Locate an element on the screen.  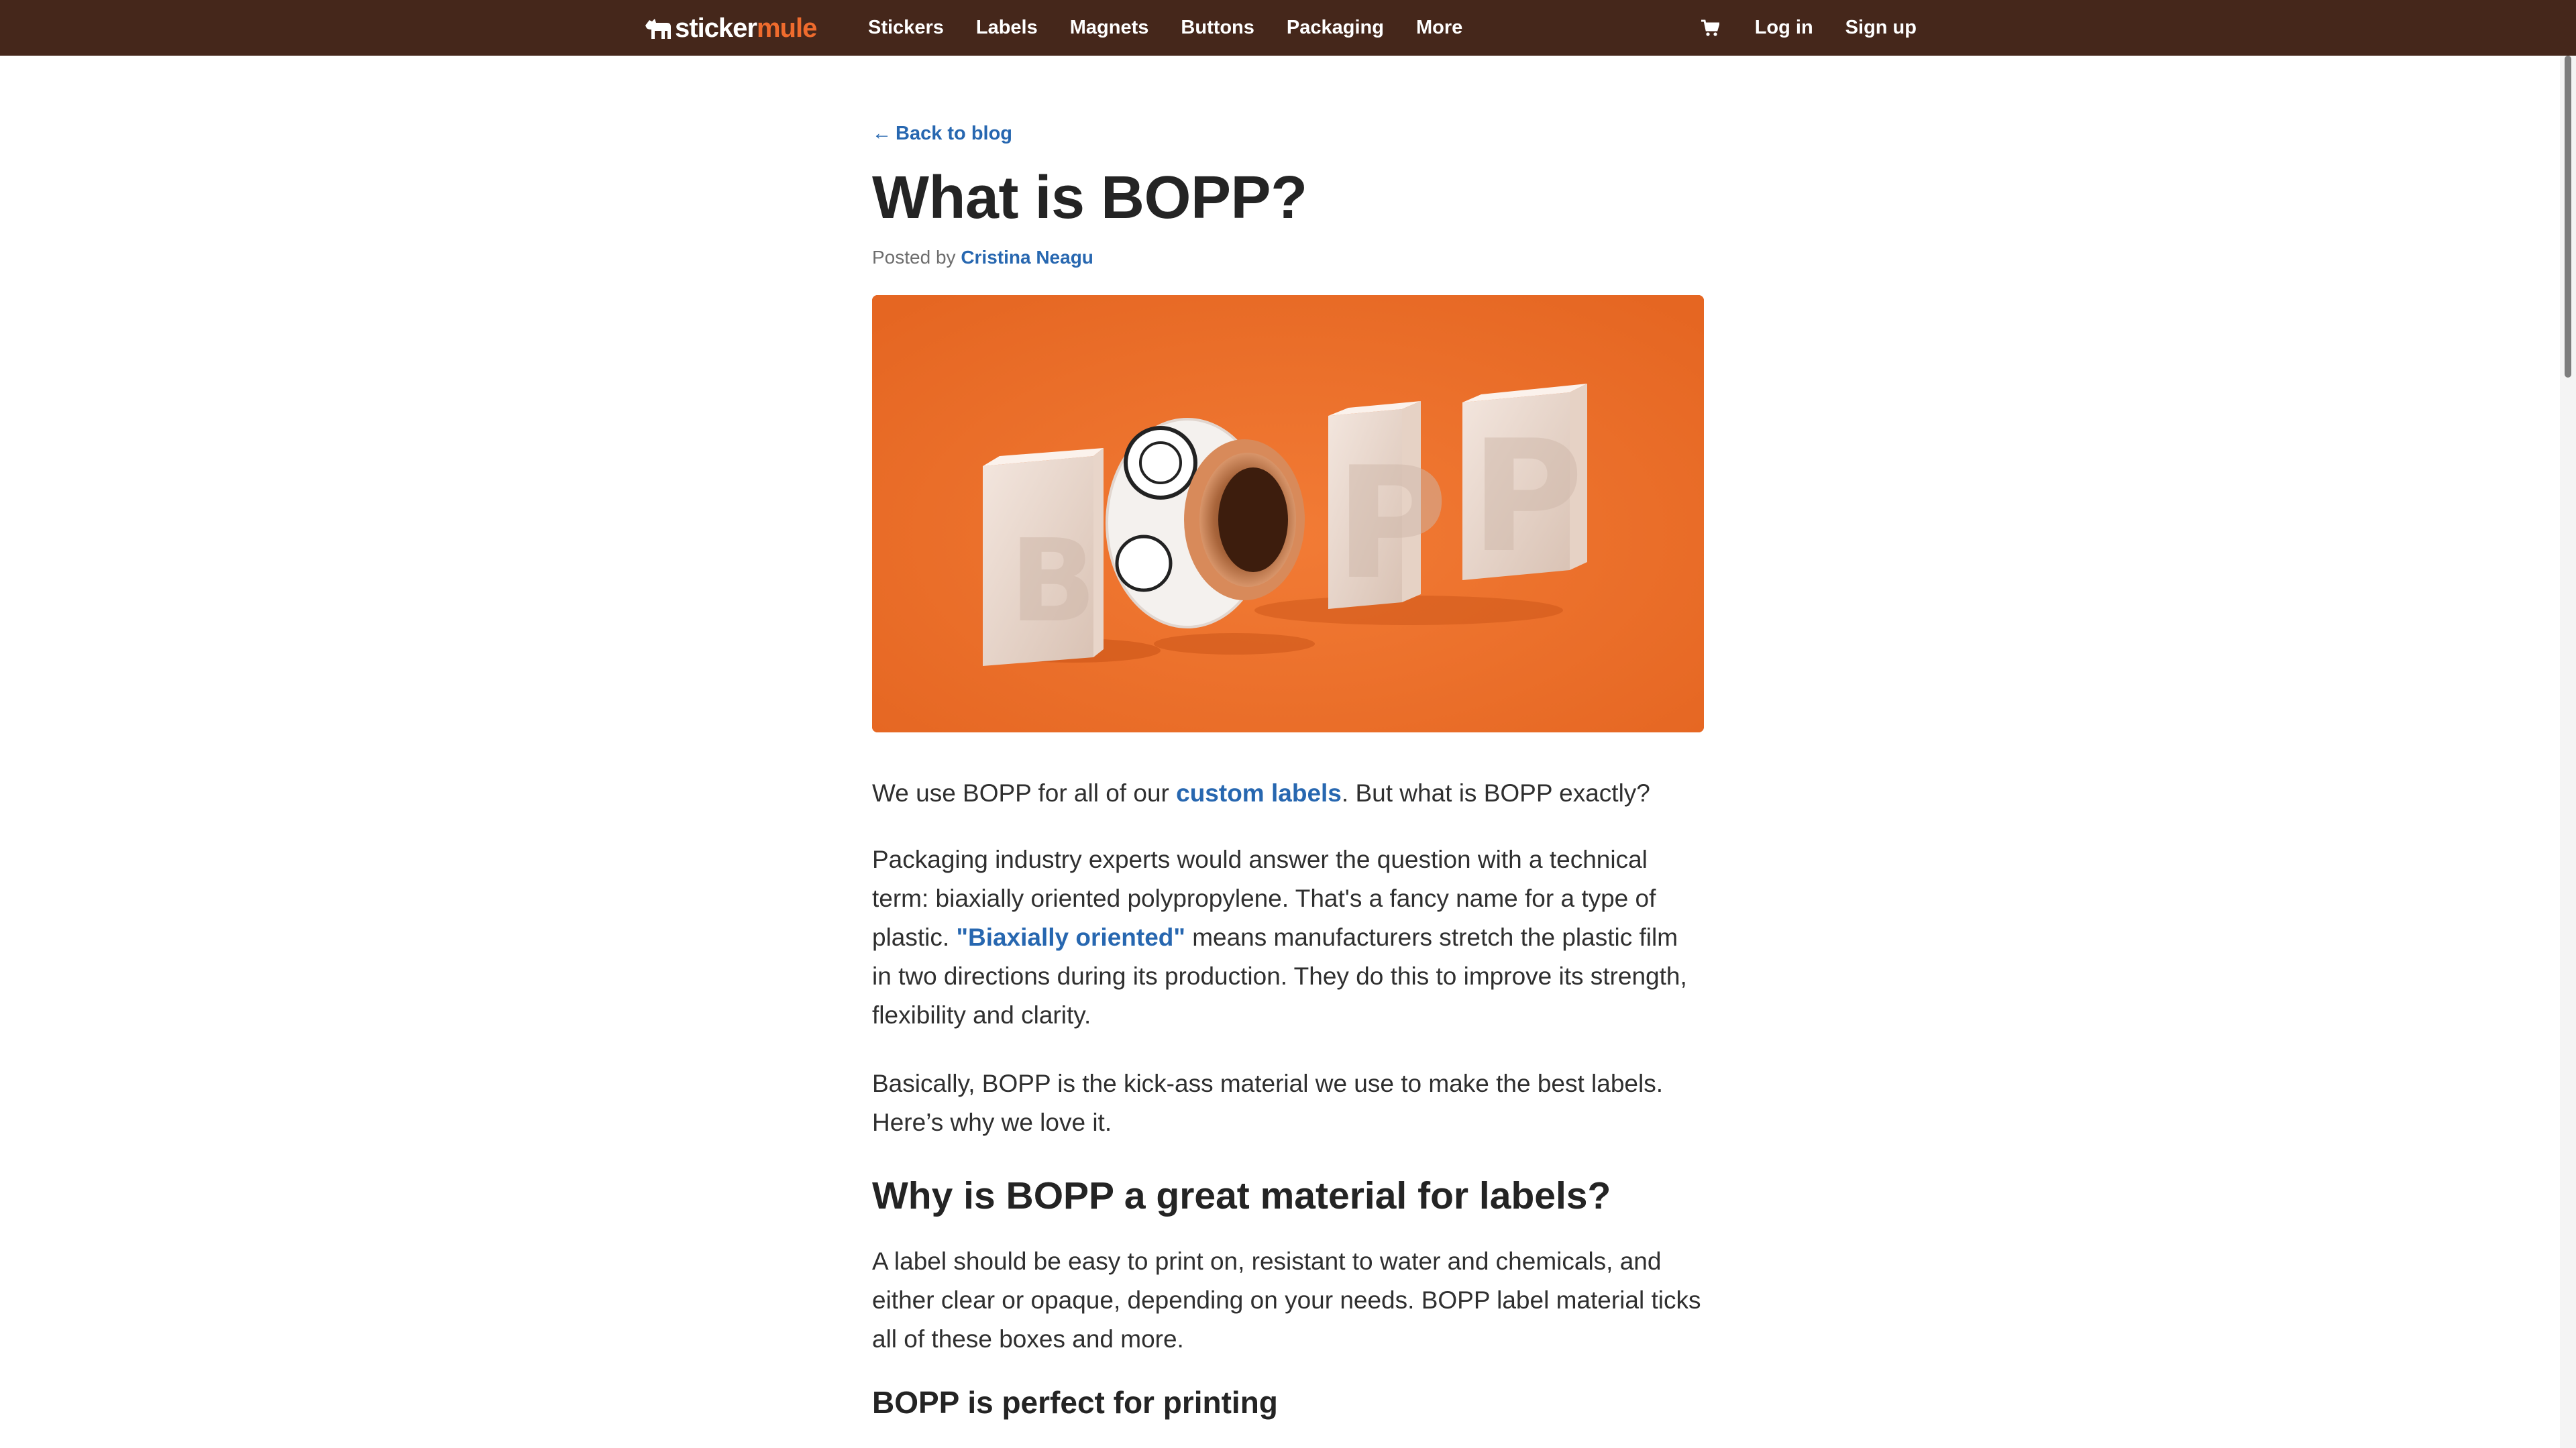
nav-packaging: Packaging is located at coordinates (1335, 28).